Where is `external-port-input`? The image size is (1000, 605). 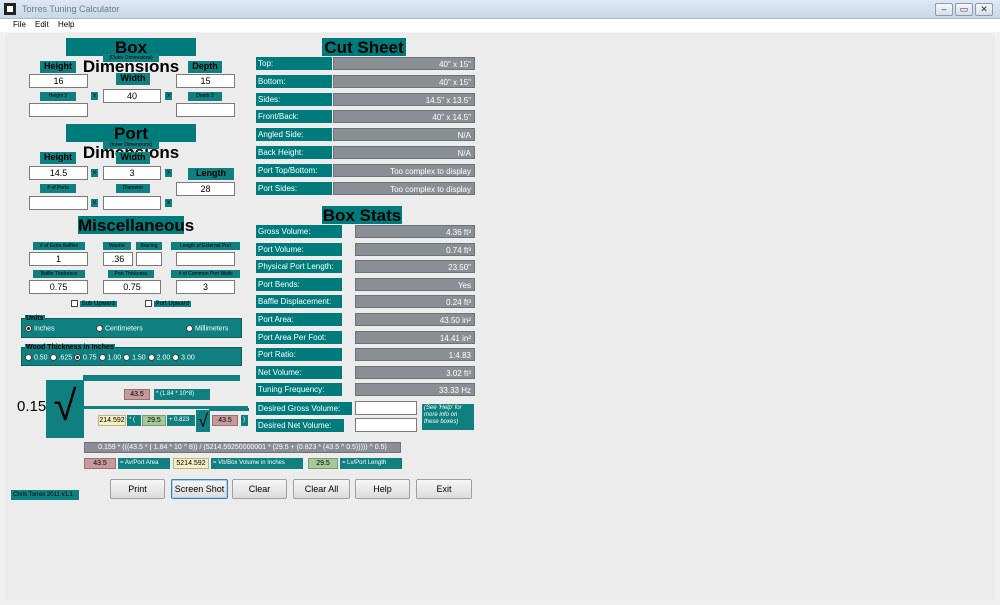
external-port-input is located at coordinates (205, 259).